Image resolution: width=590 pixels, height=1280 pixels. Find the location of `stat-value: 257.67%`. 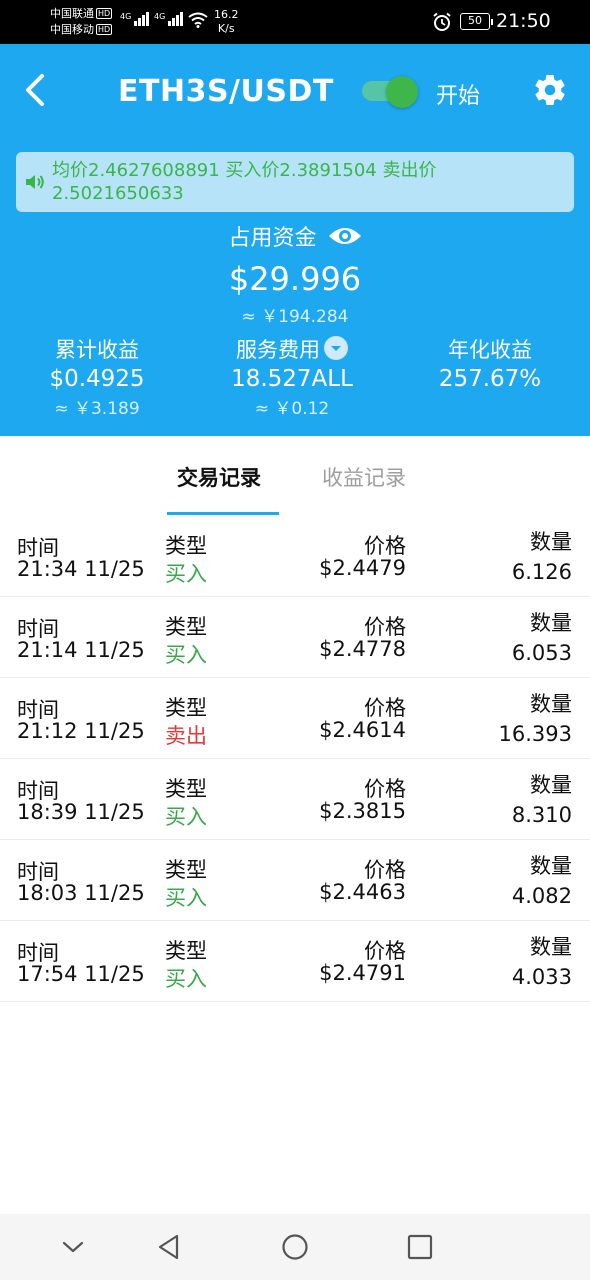

stat-value: 257.67% is located at coordinates (490, 379).